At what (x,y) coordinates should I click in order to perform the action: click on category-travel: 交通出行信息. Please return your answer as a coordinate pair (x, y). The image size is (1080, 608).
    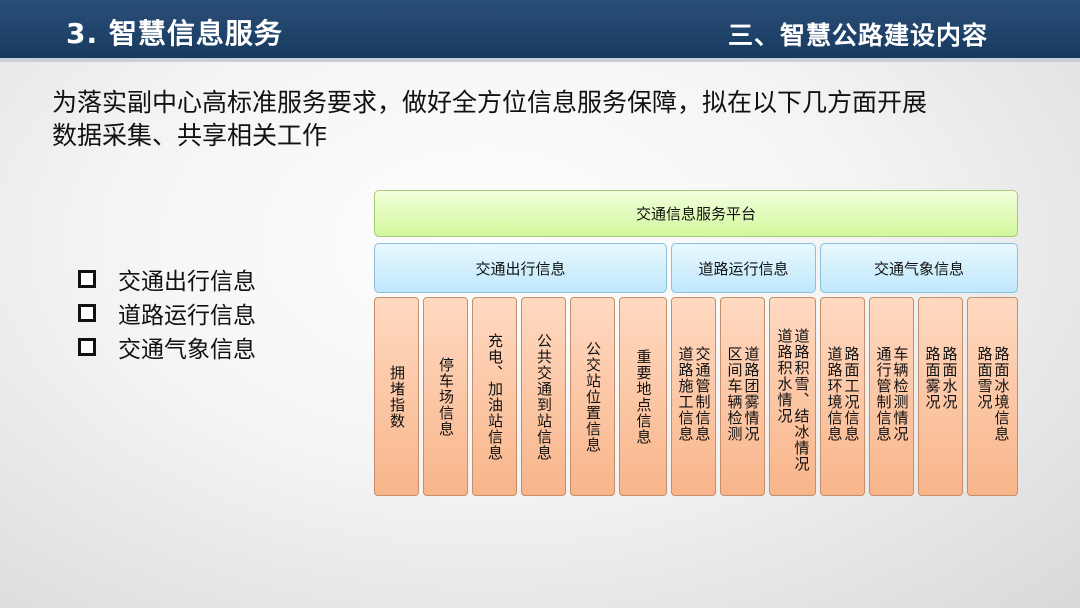
    Looking at the image, I should click on (520, 268).